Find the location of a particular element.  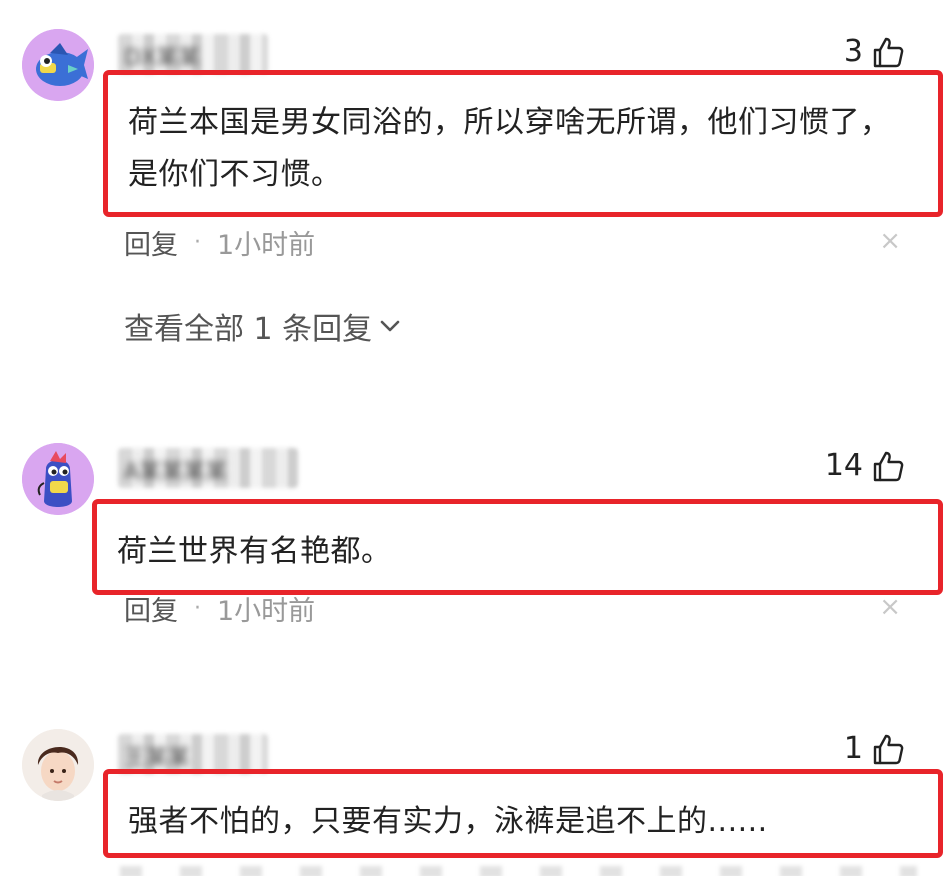

like-button: 3 is located at coordinates (874, 51).